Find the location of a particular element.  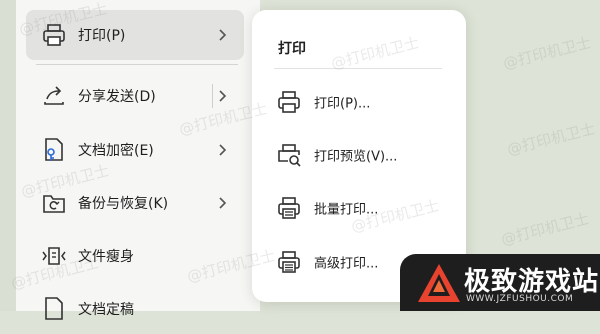

menu-item-finalize: 文档定稿 is located at coordinates (135, 309).